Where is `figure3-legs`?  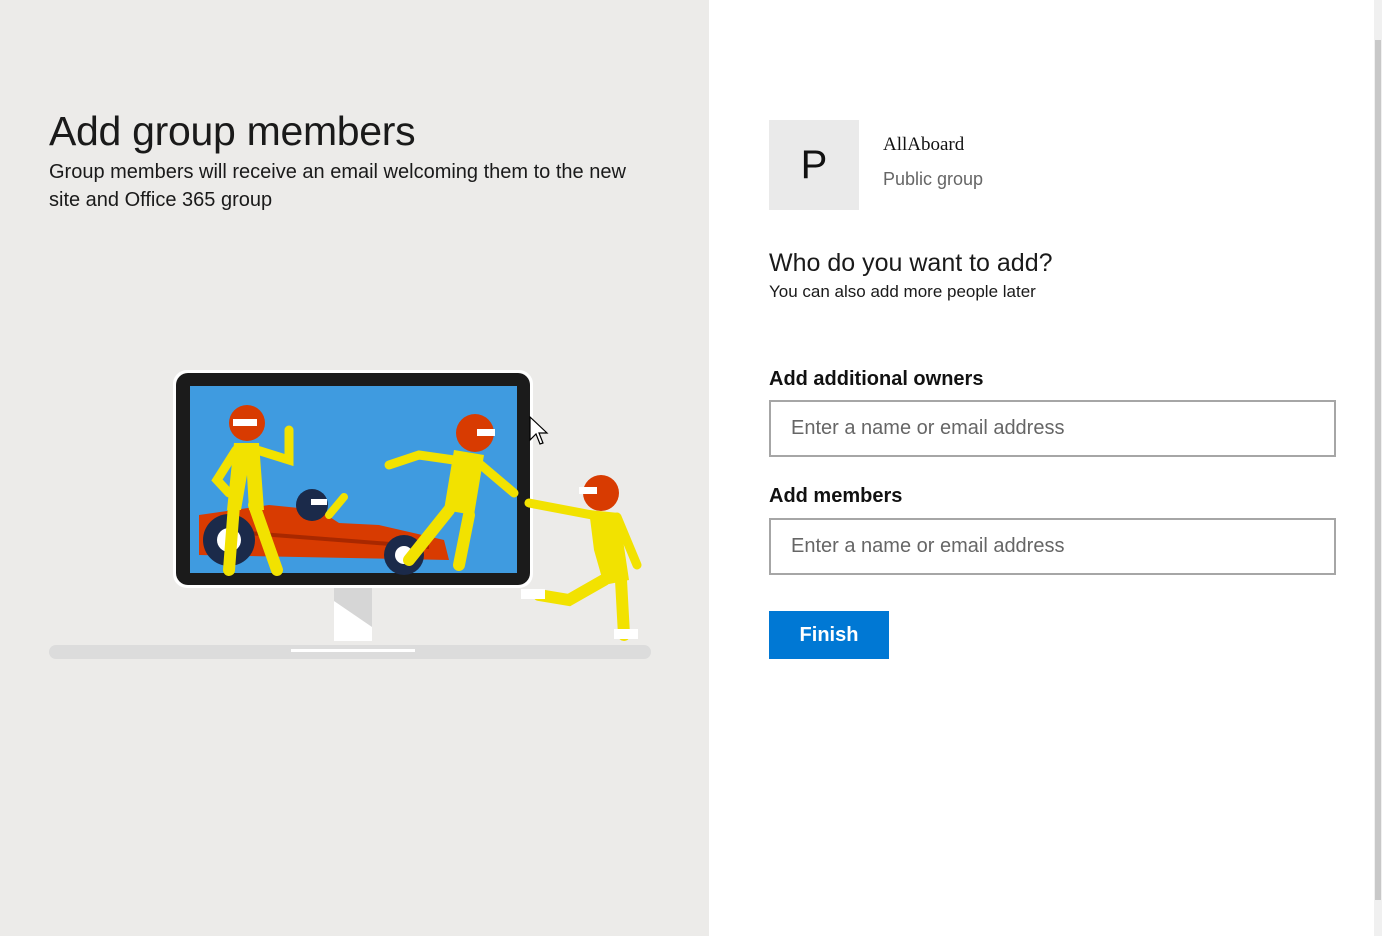
figure3-legs is located at coordinates (581, 607).